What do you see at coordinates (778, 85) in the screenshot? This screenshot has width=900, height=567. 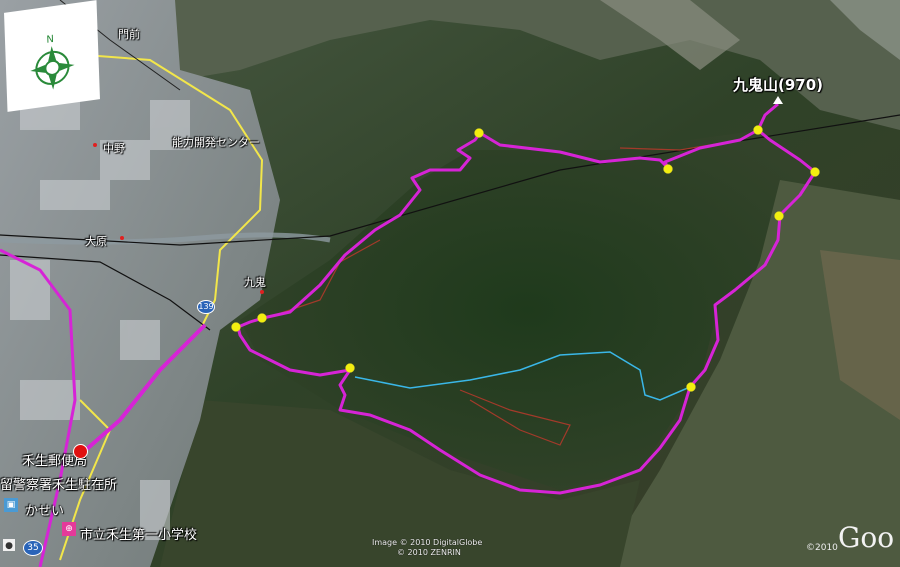 I see `summit-label: 九鬼山(970)` at bounding box center [778, 85].